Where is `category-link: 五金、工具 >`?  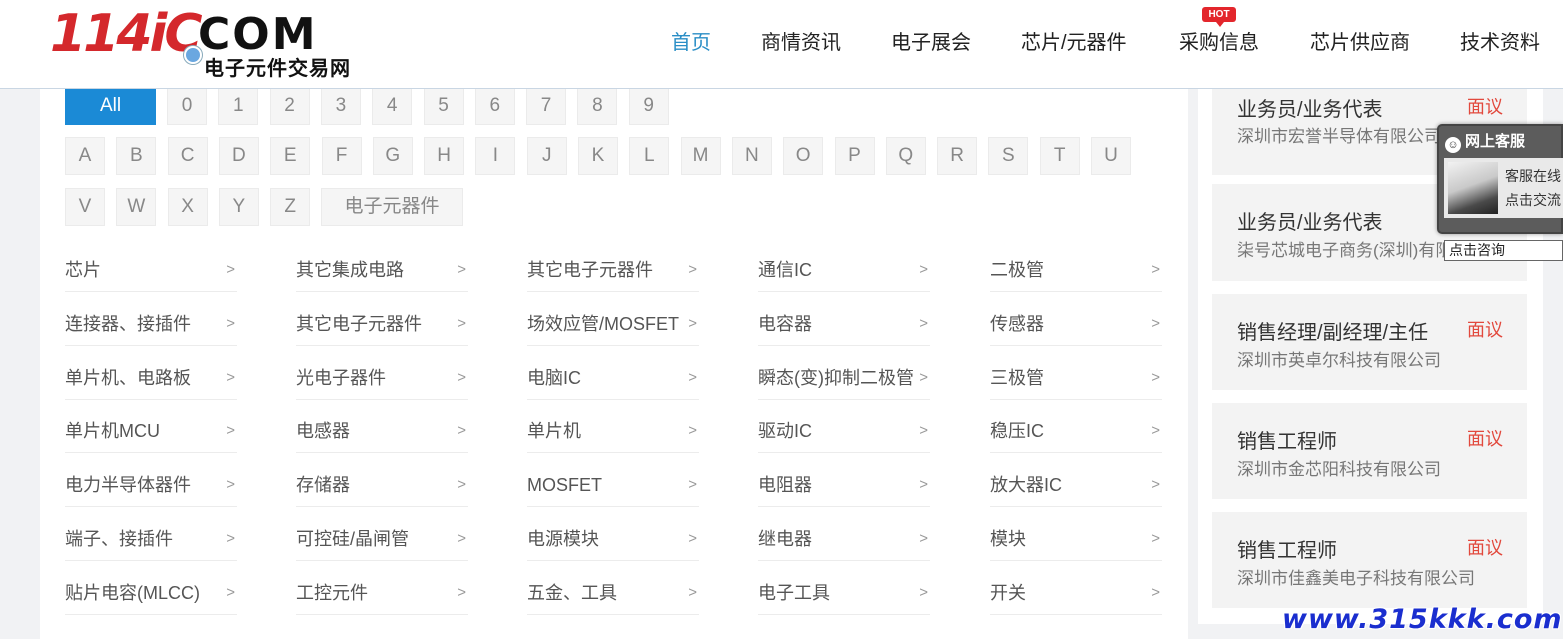 category-link: 五金、工具 > is located at coordinates (613, 595).